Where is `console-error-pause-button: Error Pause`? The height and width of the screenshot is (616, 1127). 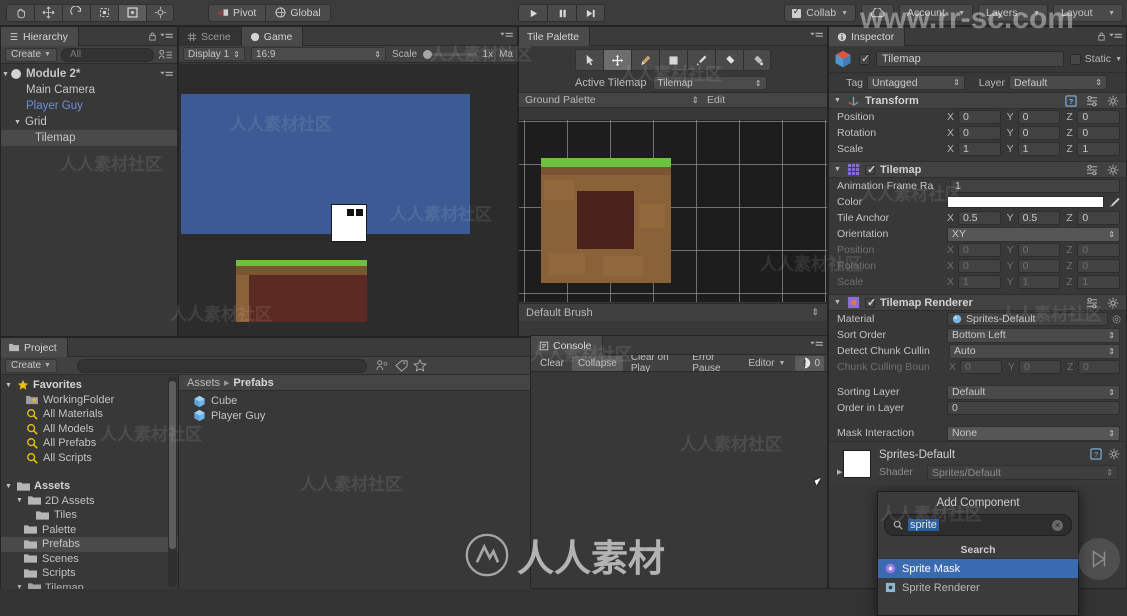
console-error-pause-button: Error Pause is located at coordinates (713, 363).